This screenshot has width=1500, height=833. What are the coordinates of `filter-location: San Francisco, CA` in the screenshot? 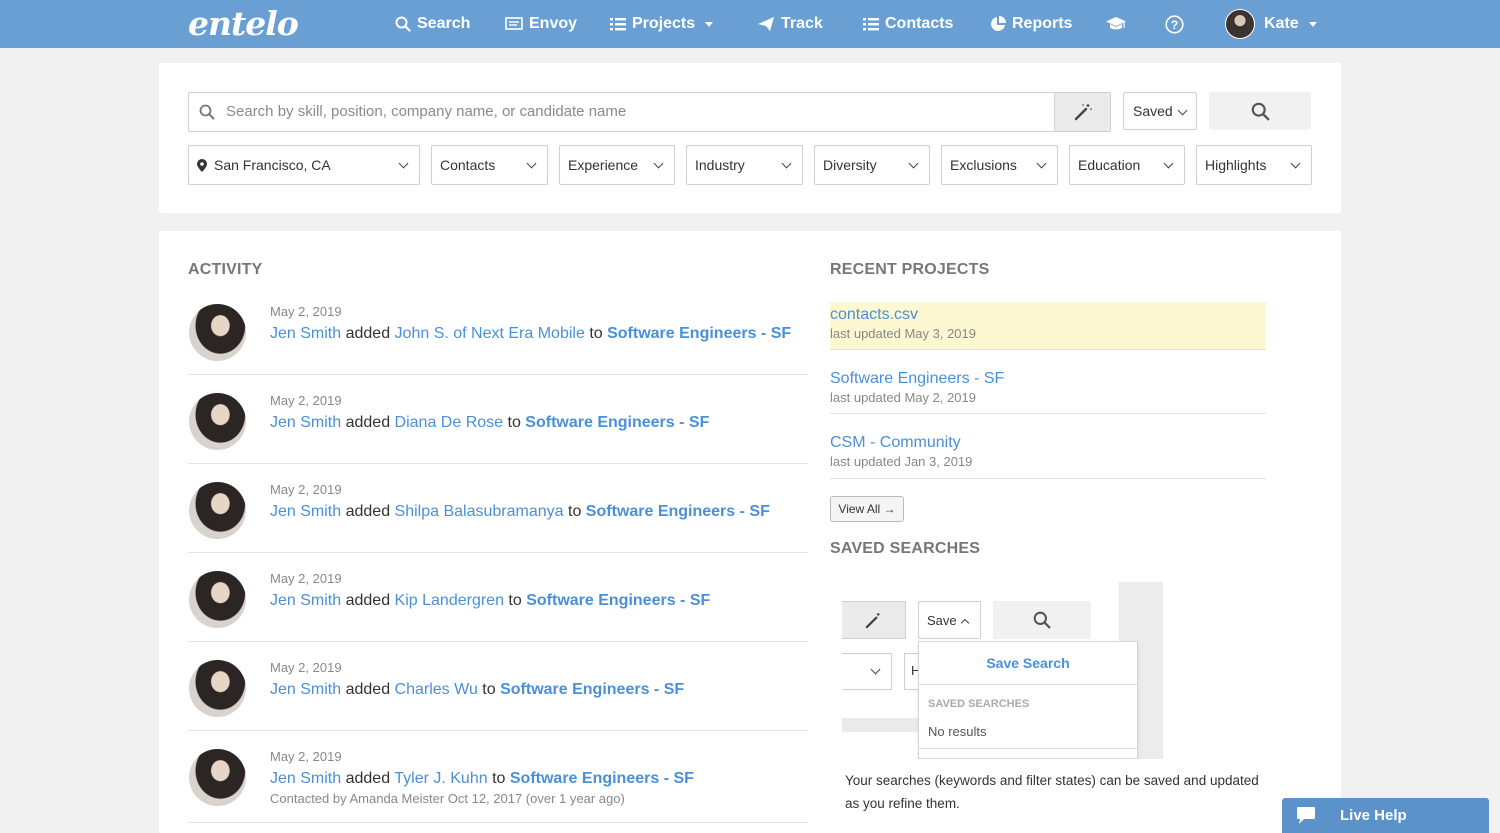 It's located at (304, 165).